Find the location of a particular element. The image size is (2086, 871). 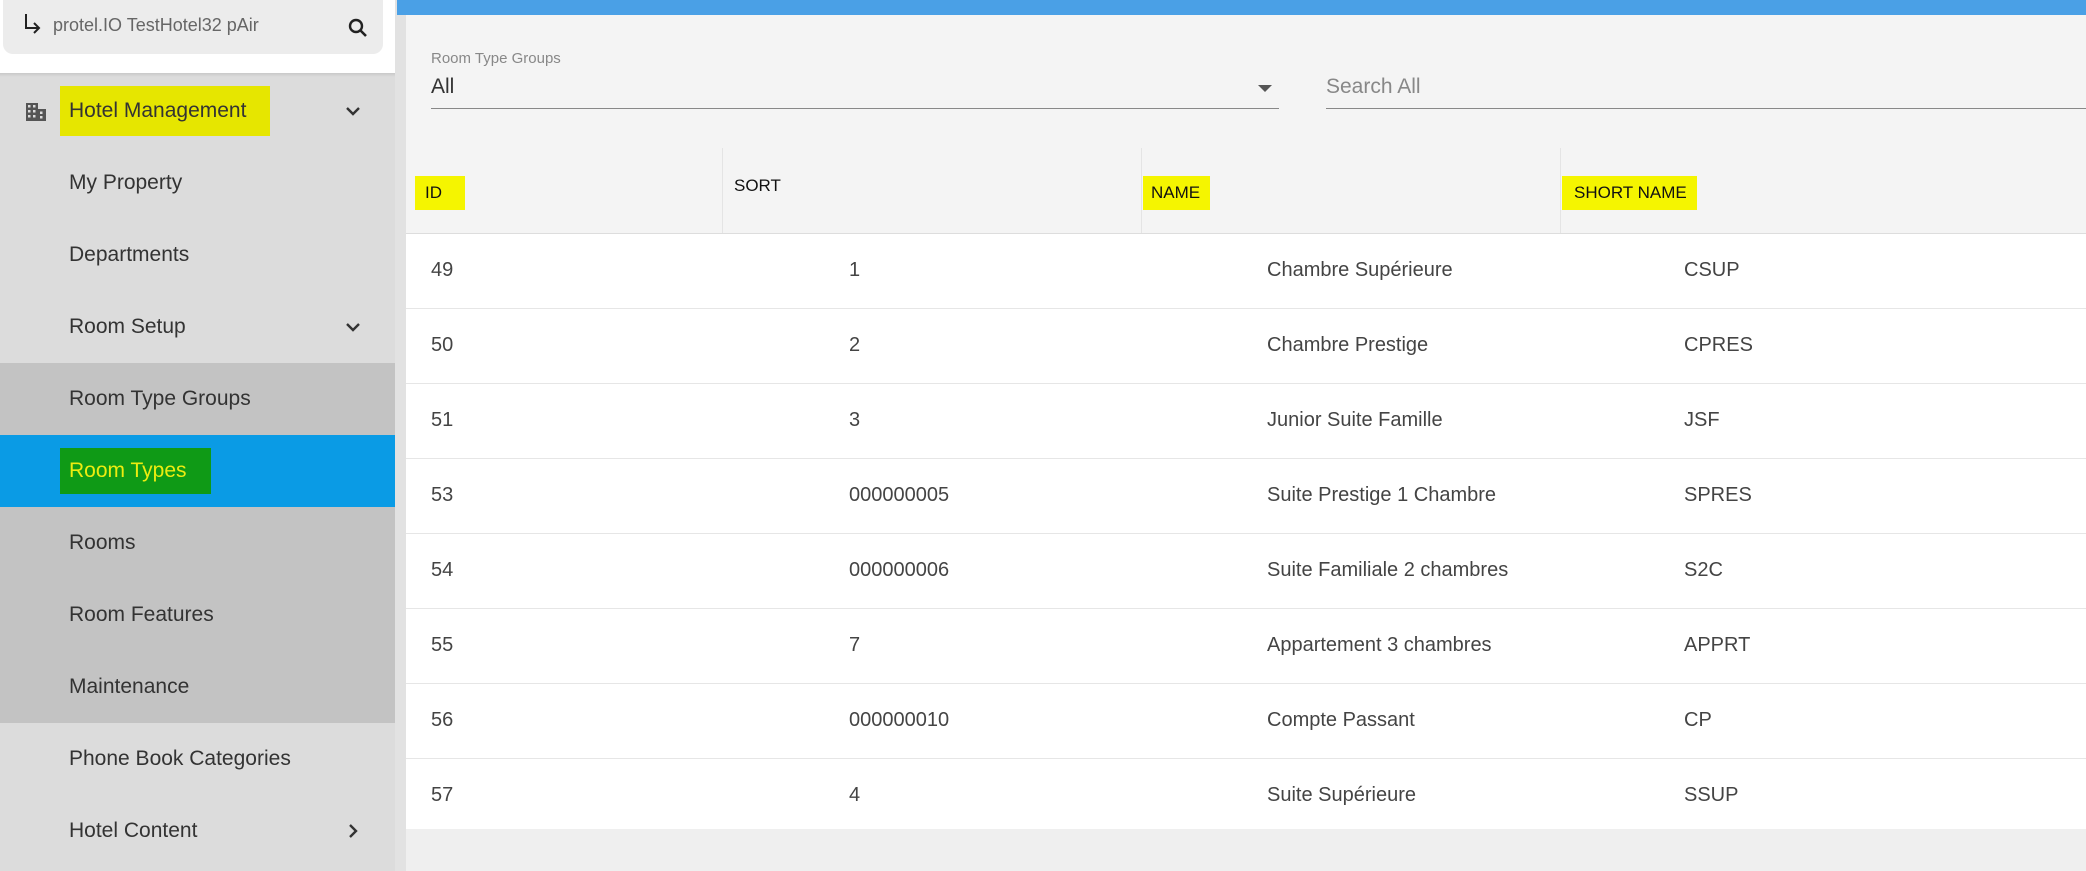

cell-name: Suite Supérieure is located at coordinates (1341, 795).